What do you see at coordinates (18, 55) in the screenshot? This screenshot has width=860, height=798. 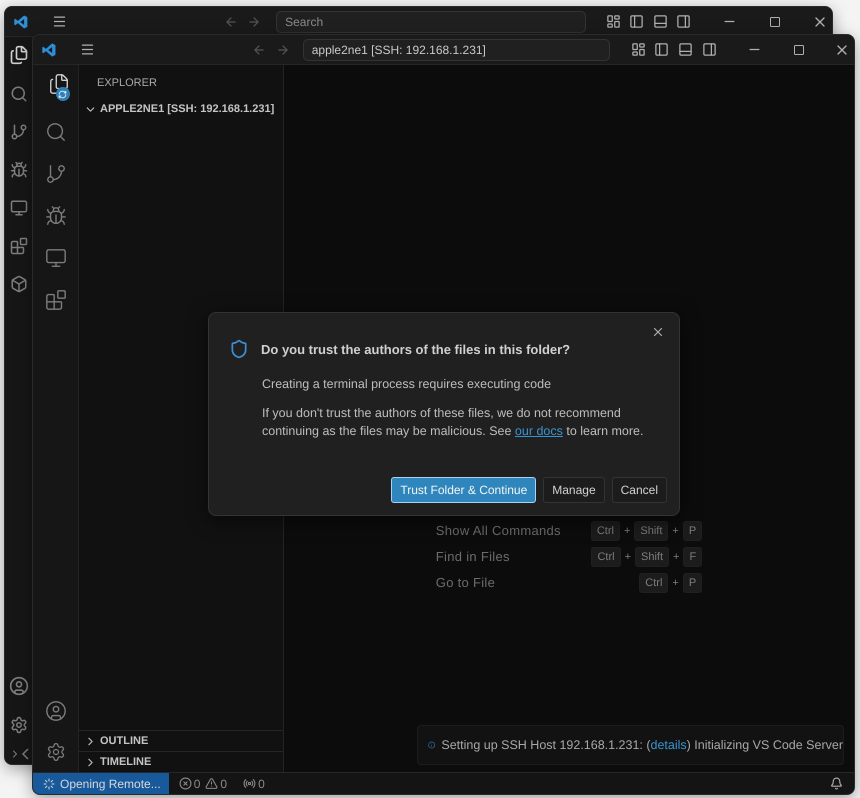 I see `files-icon` at bounding box center [18, 55].